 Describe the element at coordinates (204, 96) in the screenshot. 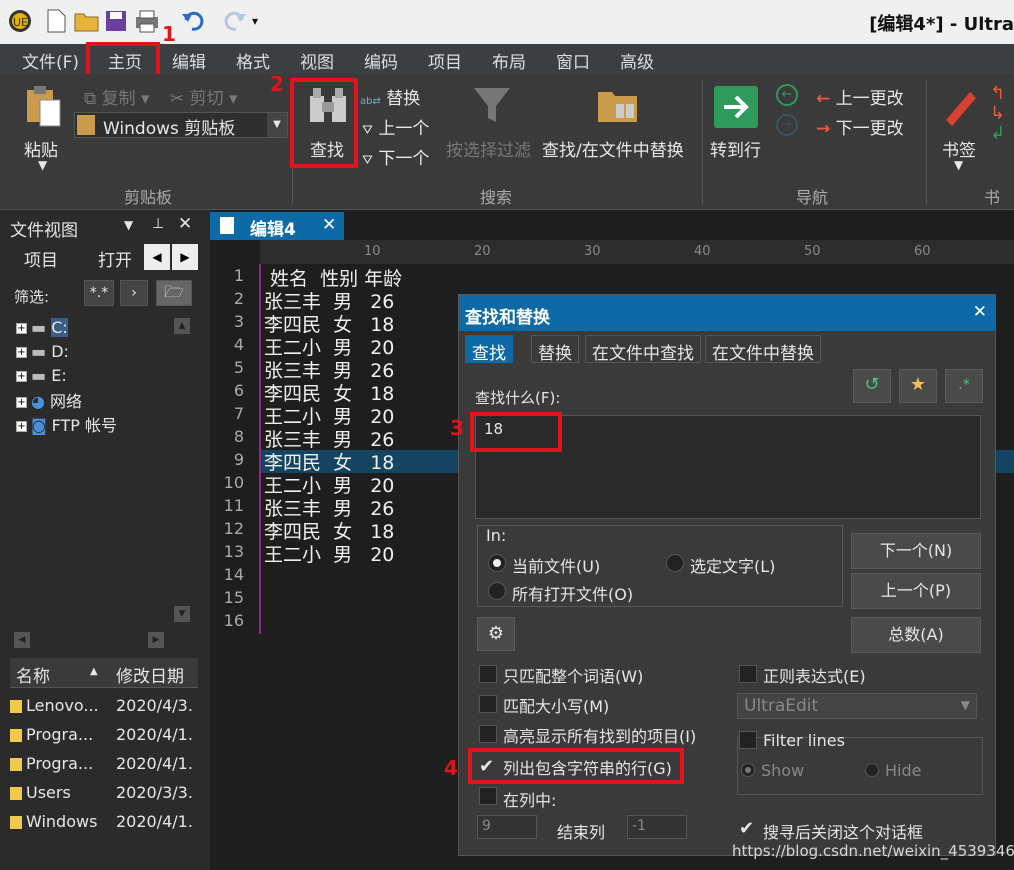

I see `cut-button: ✂ 剪切 ▾` at that location.